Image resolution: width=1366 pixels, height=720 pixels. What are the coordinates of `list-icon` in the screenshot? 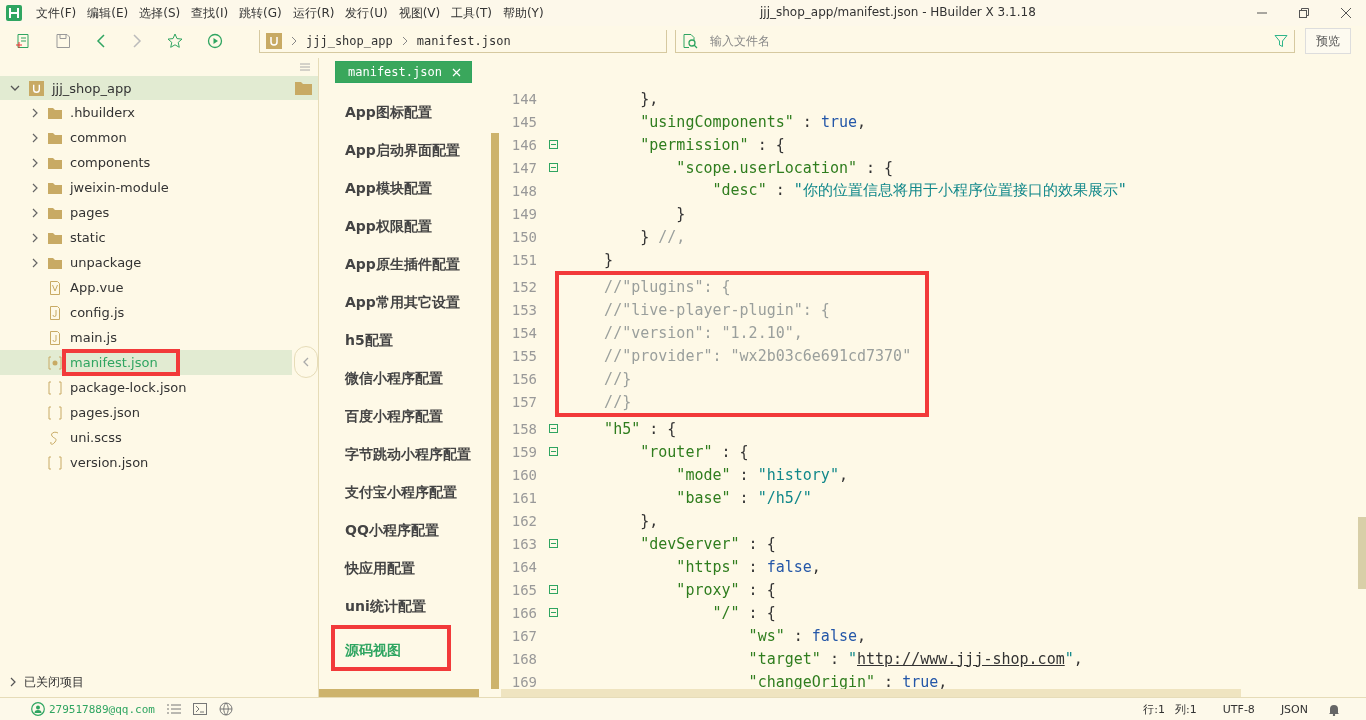 It's located at (173, 709).